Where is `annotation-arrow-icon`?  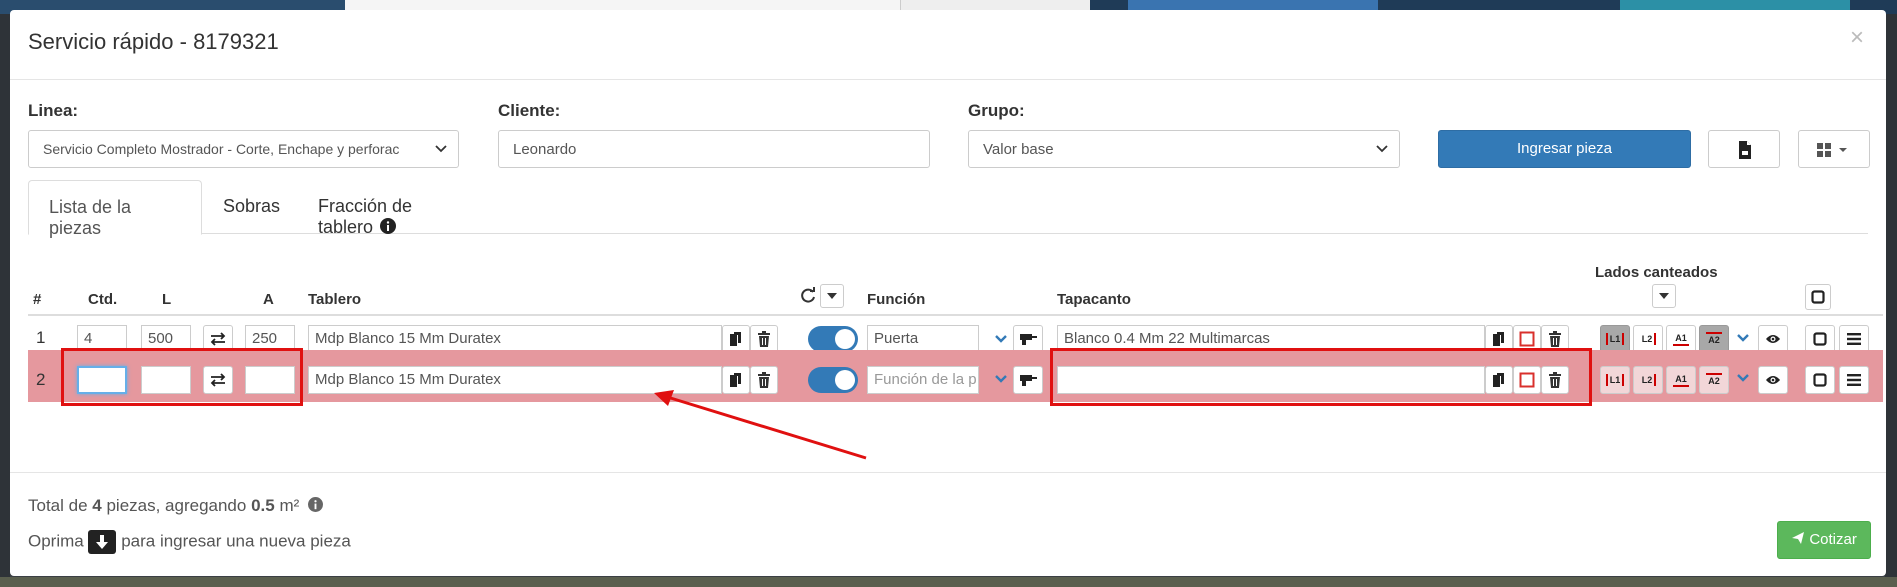
annotation-arrow-icon is located at coordinates (760, 425).